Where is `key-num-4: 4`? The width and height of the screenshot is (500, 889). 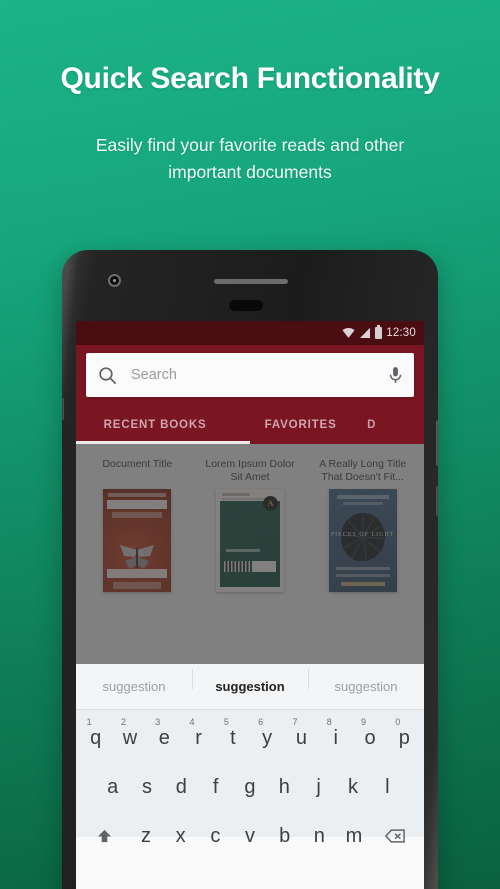 key-num-4: 4 is located at coordinates (192, 722).